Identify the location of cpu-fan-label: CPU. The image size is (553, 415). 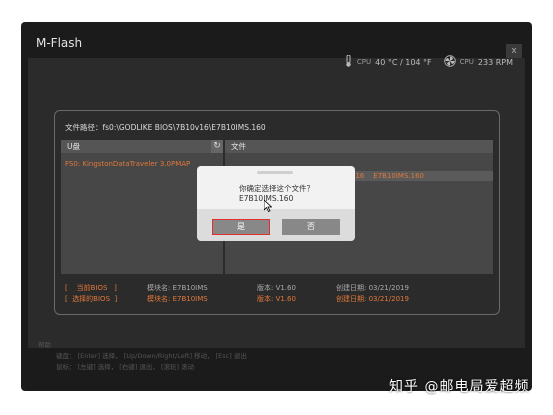
(466, 62).